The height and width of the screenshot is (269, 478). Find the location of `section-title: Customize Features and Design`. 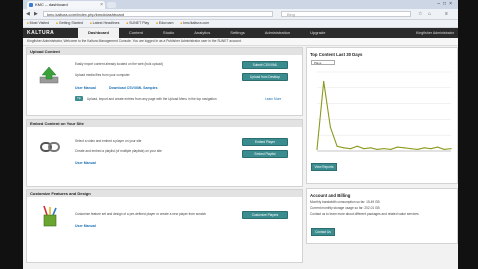

section-title: Customize Features and Design is located at coordinates (164, 193).